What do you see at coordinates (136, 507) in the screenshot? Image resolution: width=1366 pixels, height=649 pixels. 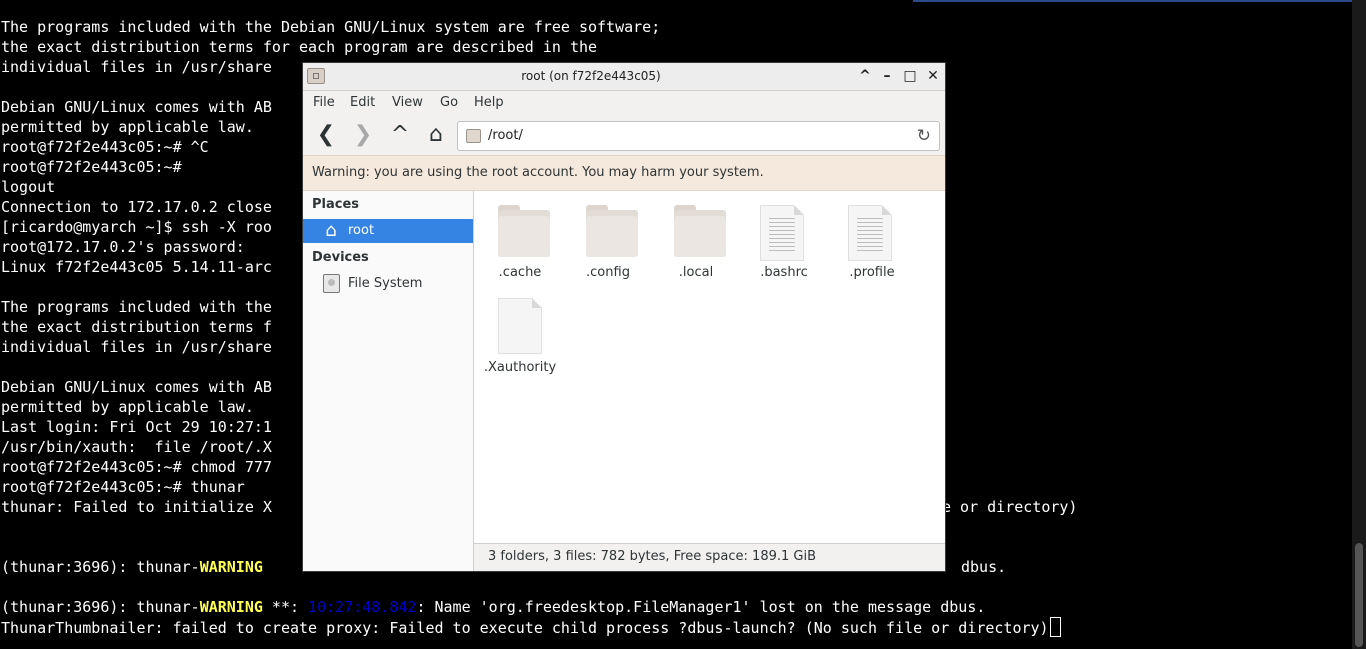 I see `terminal-line: thunar: Failed to initialize X` at bounding box center [136, 507].